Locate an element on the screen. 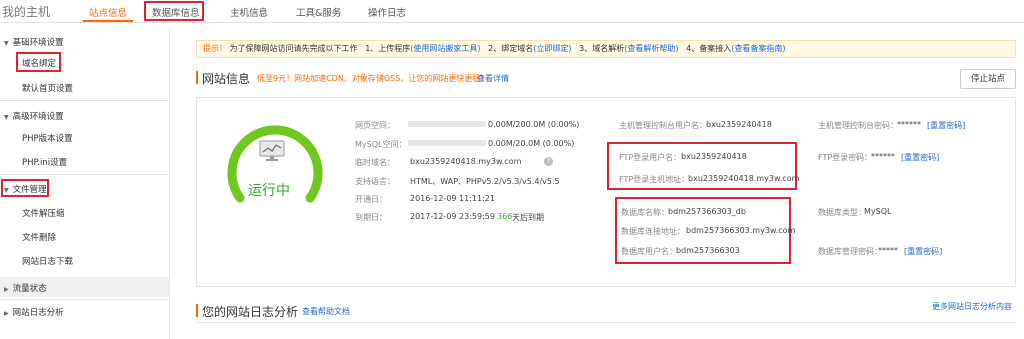 The width and height of the screenshot is (1024, 339). log-help-link: 查看帮助文档 is located at coordinates (326, 311).